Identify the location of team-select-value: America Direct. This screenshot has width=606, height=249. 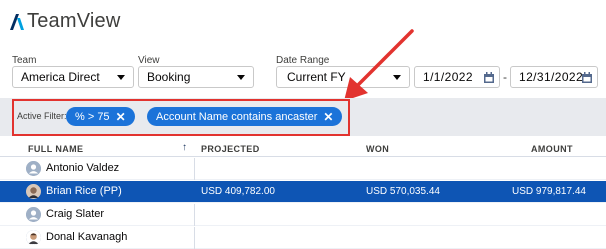
(60, 77).